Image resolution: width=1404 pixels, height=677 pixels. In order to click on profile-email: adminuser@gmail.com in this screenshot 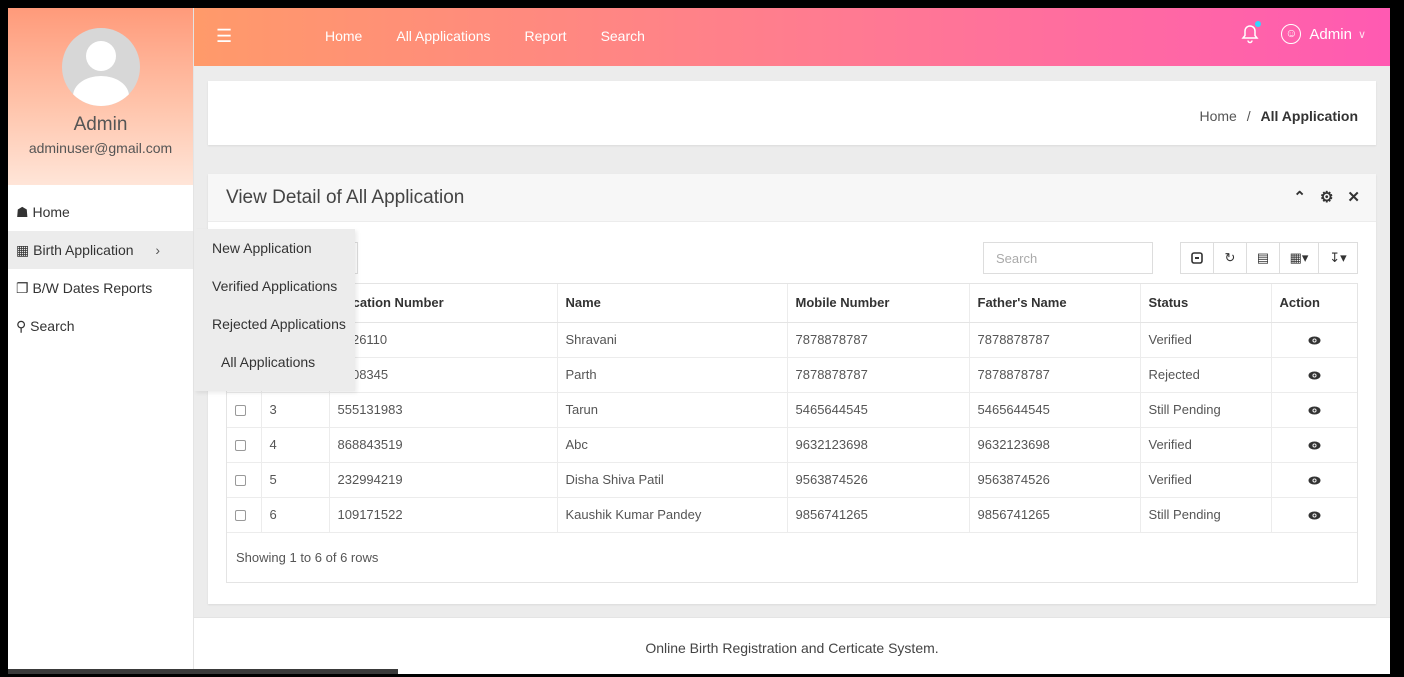, I will do `click(100, 148)`.